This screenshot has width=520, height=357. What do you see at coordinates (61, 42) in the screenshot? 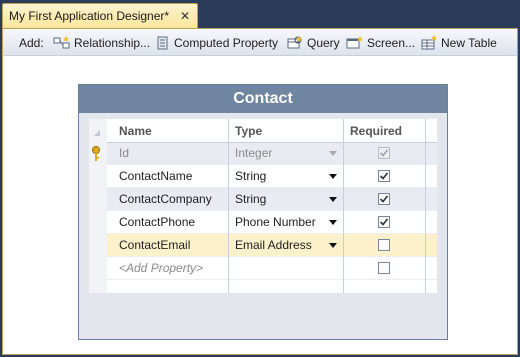
I see `relationship-icon` at bounding box center [61, 42].